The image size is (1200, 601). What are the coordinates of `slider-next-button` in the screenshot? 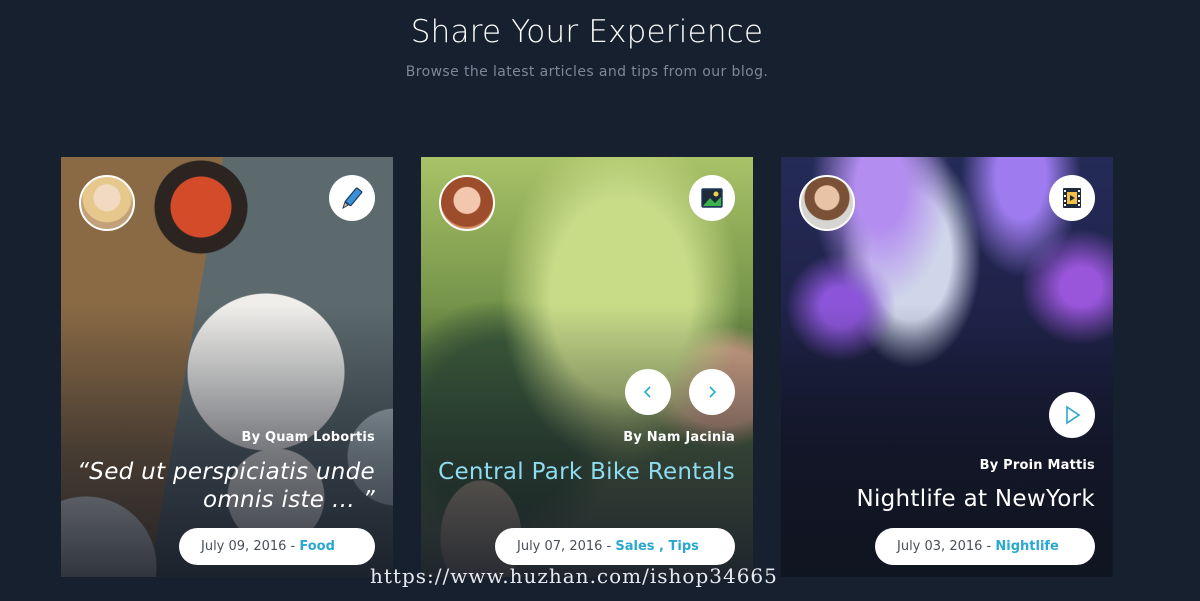 It's located at (712, 392).